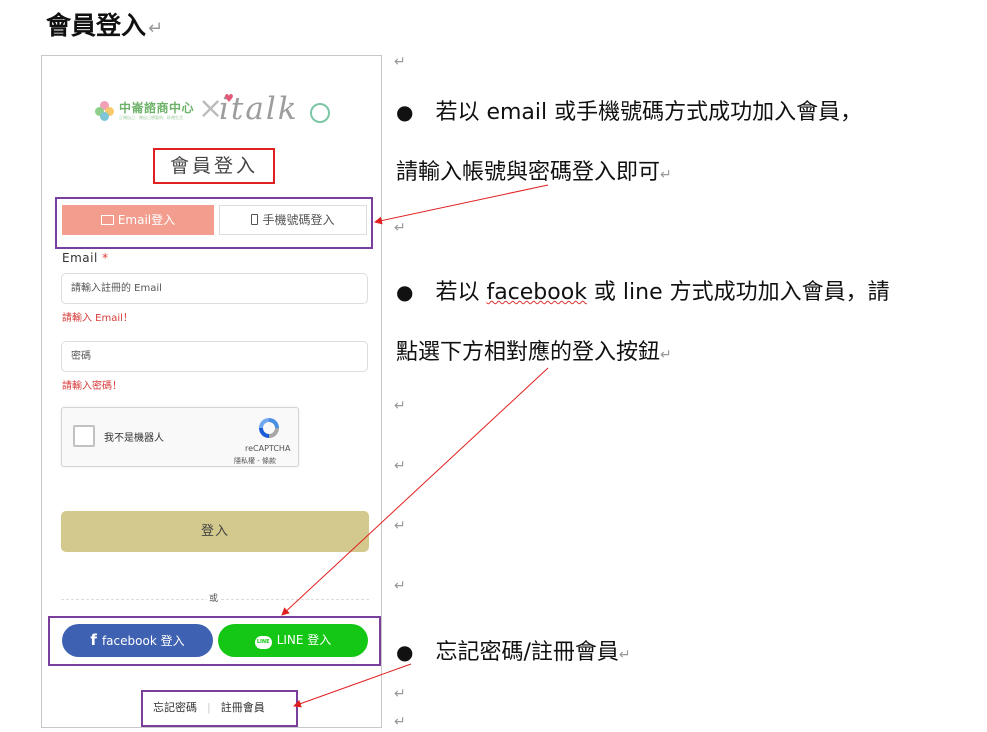  I want to click on arrow-to-tabs, so click(461, 204).